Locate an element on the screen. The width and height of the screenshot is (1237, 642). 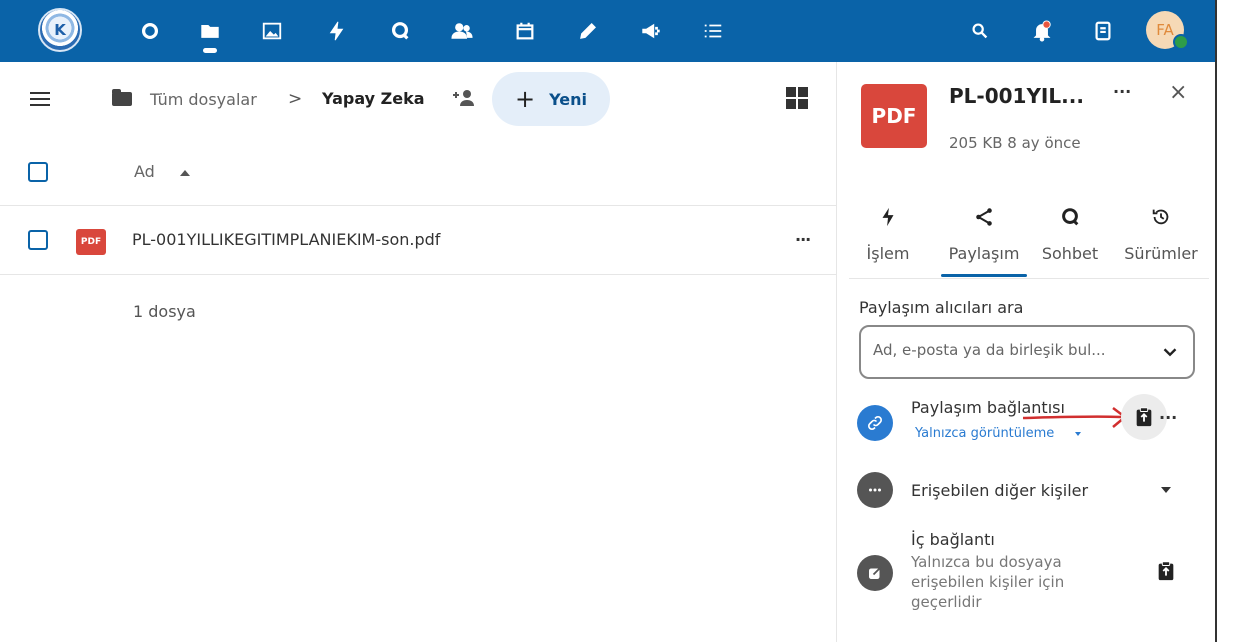
history-icon is located at coordinates (1161, 217).